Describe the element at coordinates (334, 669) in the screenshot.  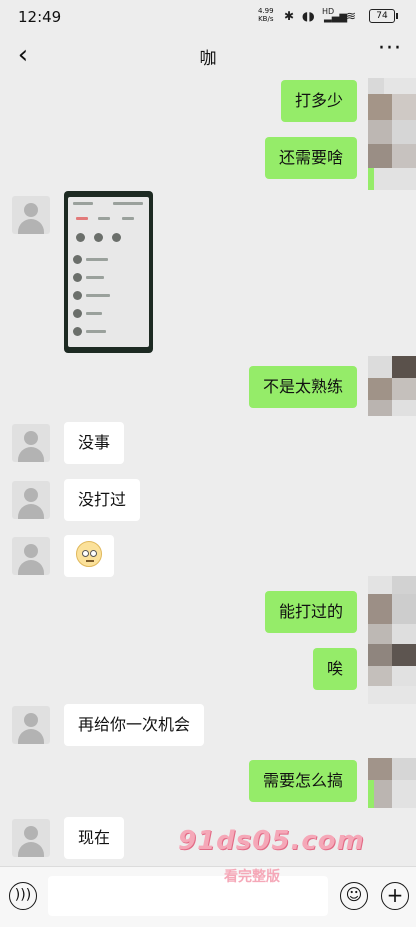
I see `message-bubble-sent: 唉` at that location.